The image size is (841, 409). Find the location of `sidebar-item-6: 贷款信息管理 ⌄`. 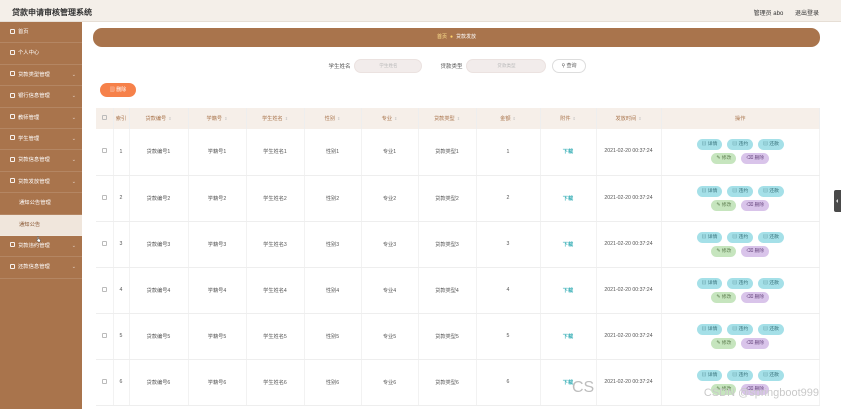

sidebar-item-6: 贷款信息管理 ⌄ is located at coordinates (41, 161).